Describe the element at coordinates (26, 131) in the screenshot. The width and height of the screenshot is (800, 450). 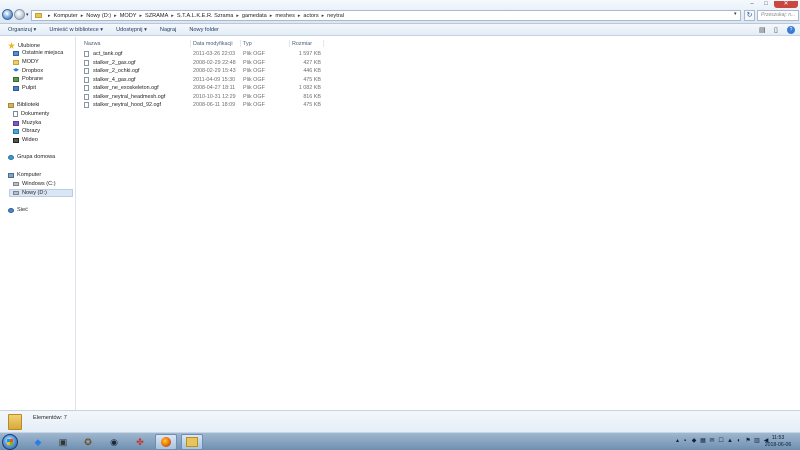
I see `nav-item-pictures: Obrazy` at that location.